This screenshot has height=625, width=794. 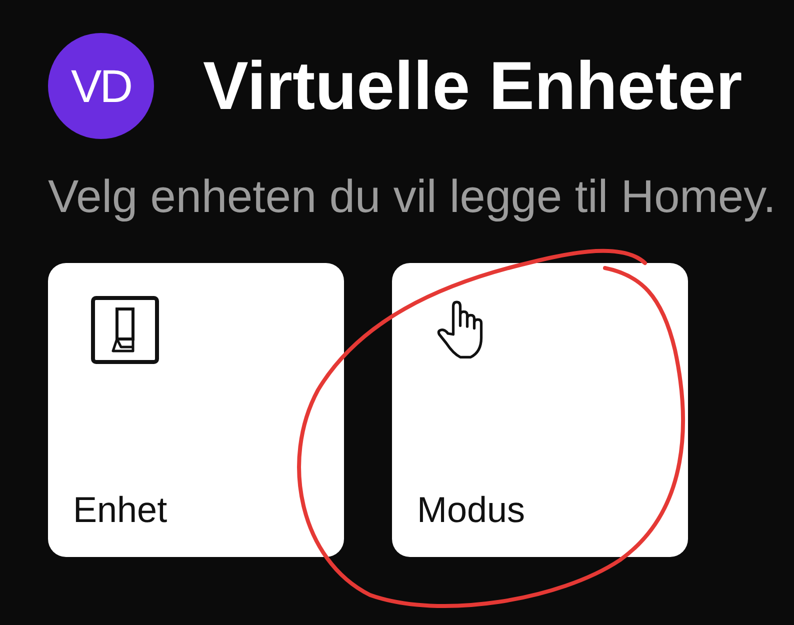 I want to click on card-label: Enhet, so click(x=120, y=510).